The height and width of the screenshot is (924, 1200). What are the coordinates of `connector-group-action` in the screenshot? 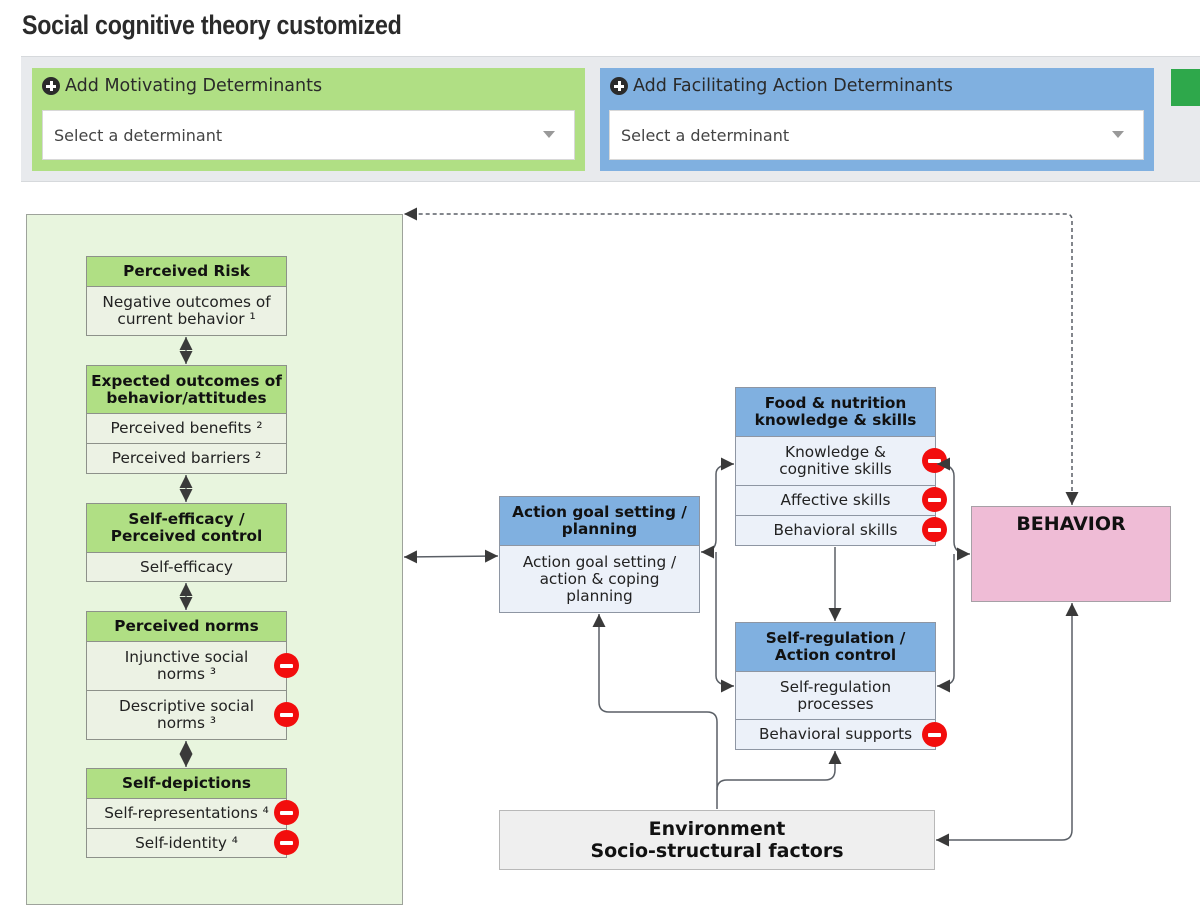 It's located at (451, 556).